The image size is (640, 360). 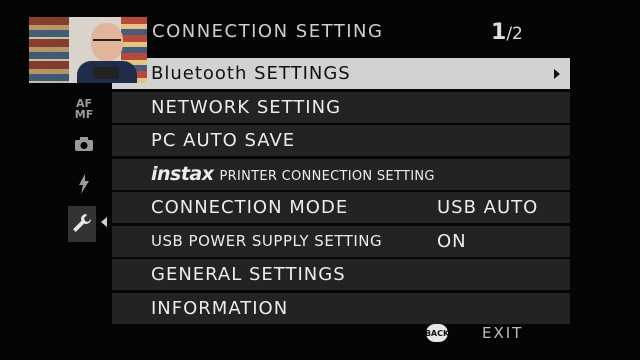 What do you see at coordinates (223, 140) in the screenshot?
I see `menu-item-label: PC AUTO SAVE` at bounding box center [223, 140].